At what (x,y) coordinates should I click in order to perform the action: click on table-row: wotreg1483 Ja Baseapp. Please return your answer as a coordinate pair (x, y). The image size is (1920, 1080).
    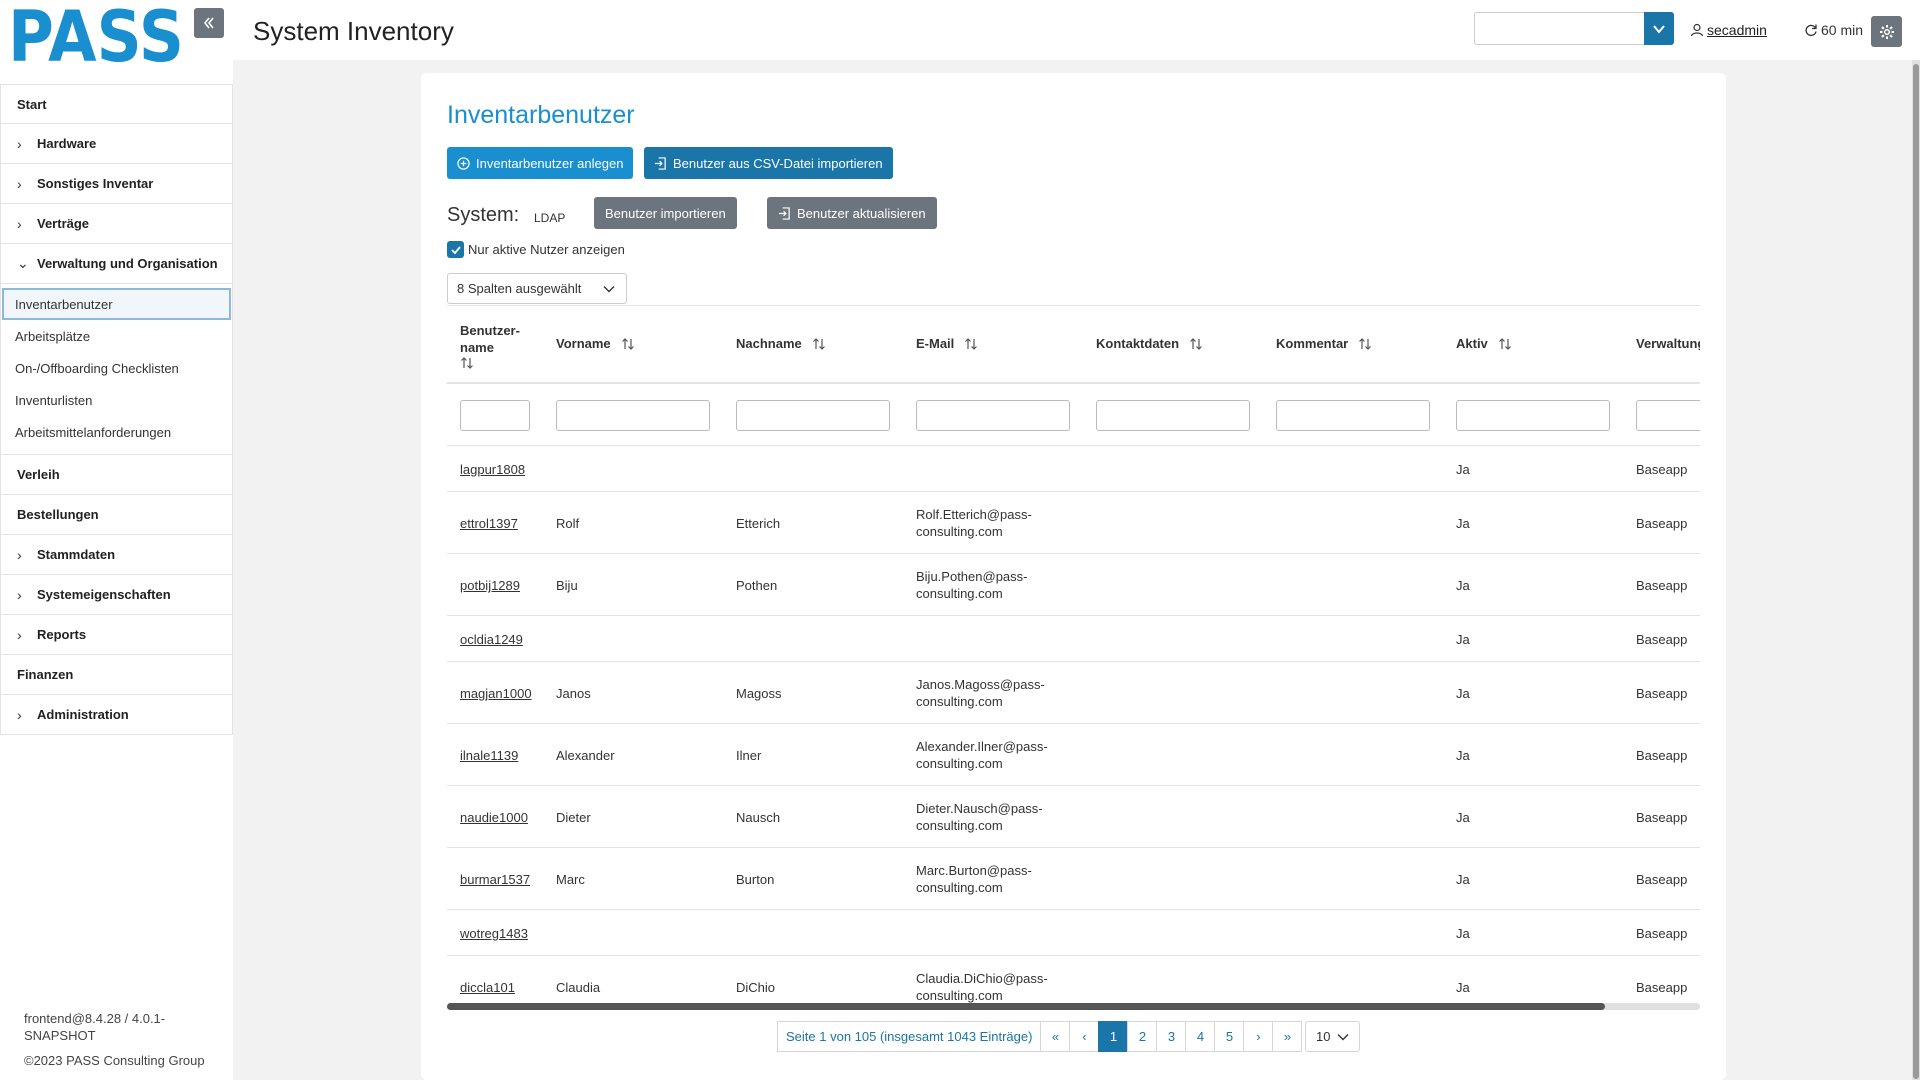
    Looking at the image, I should click on (1073, 933).